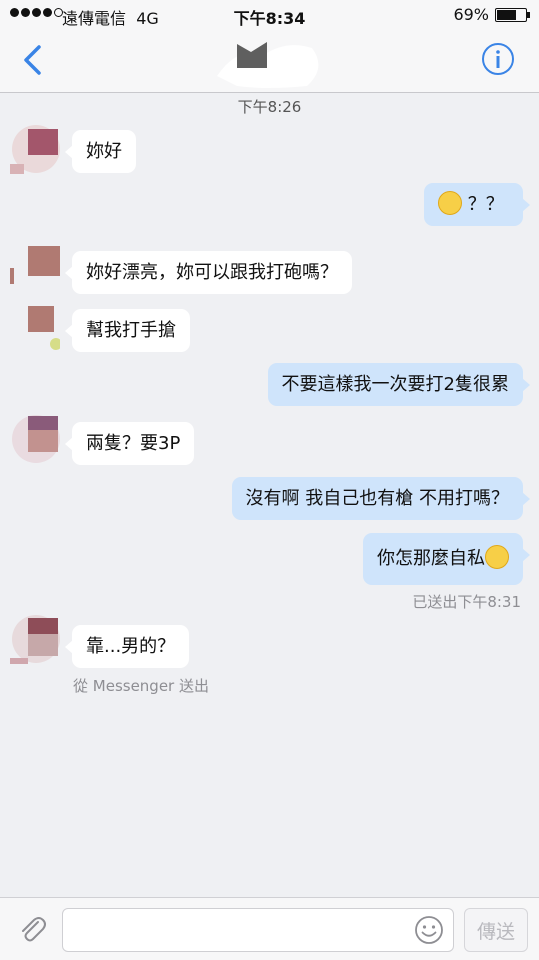  Describe the element at coordinates (32, 929) in the screenshot. I see `paperclip-icon` at that location.